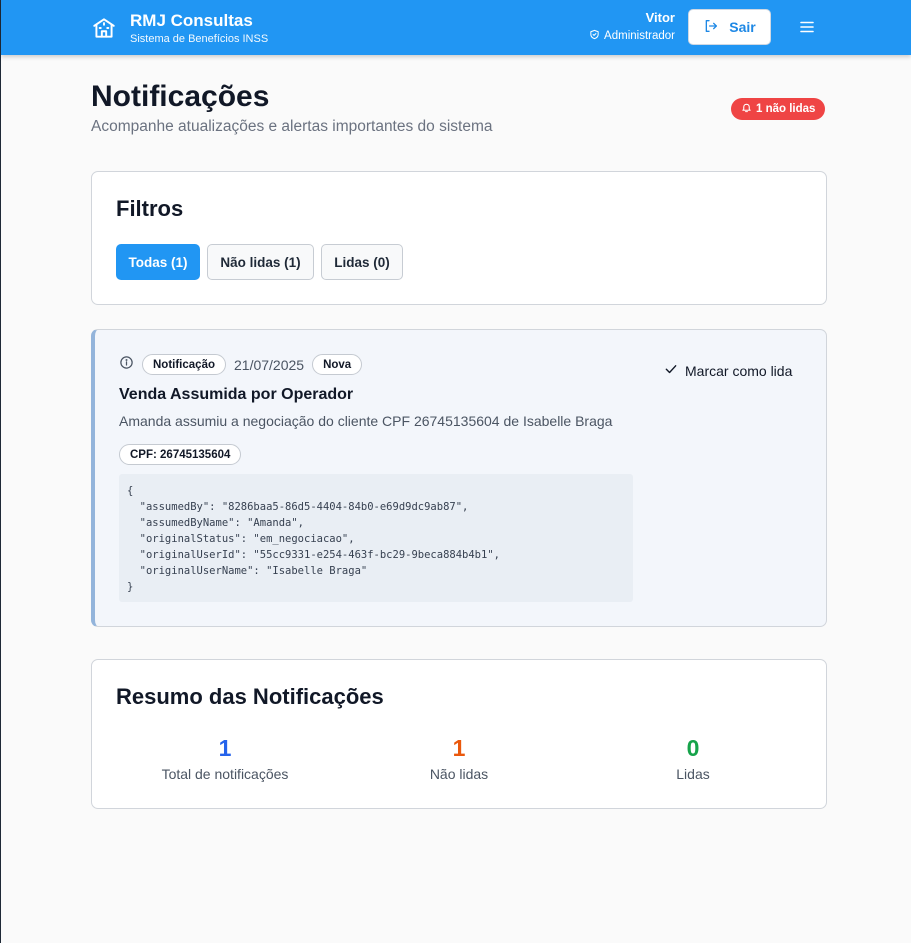 Image resolution: width=911 pixels, height=943 pixels. Describe the element at coordinates (742, 27) in the screenshot. I see `logout-label: Sair` at that location.